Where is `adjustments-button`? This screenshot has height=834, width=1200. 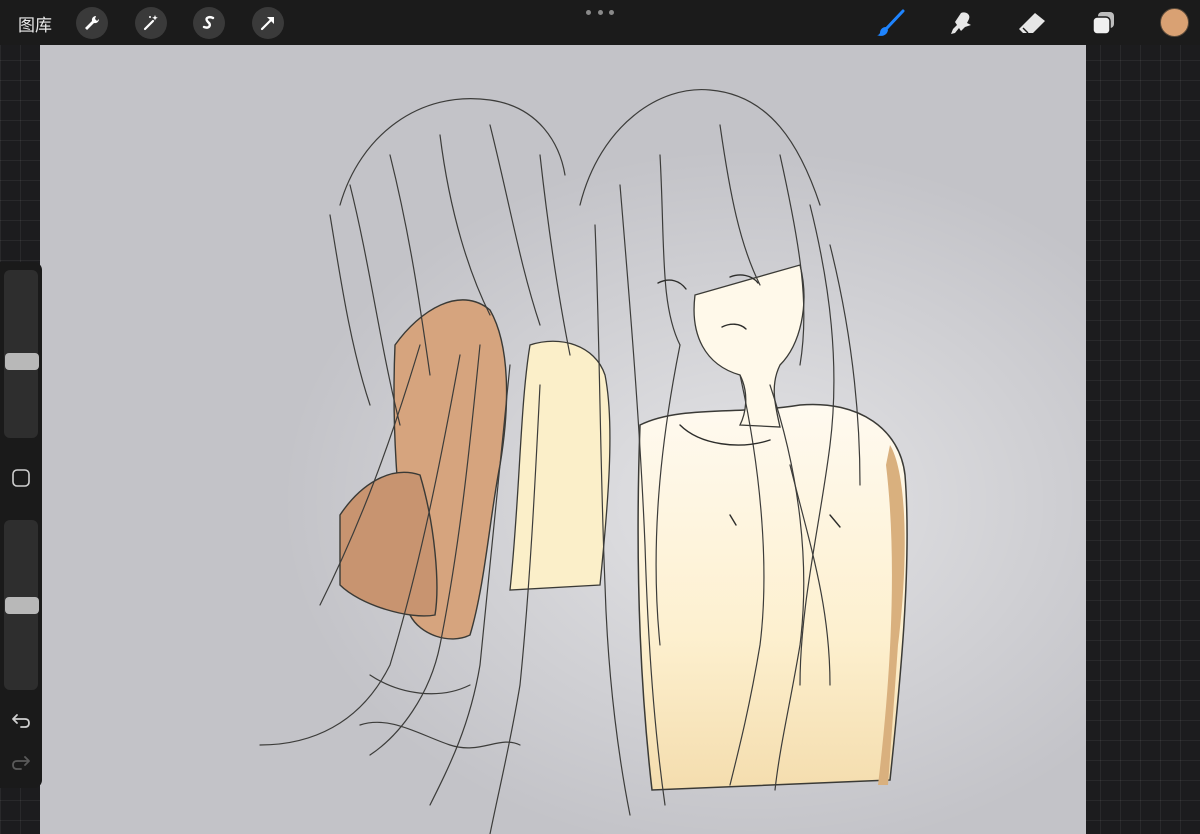 adjustments-button is located at coordinates (151, 23).